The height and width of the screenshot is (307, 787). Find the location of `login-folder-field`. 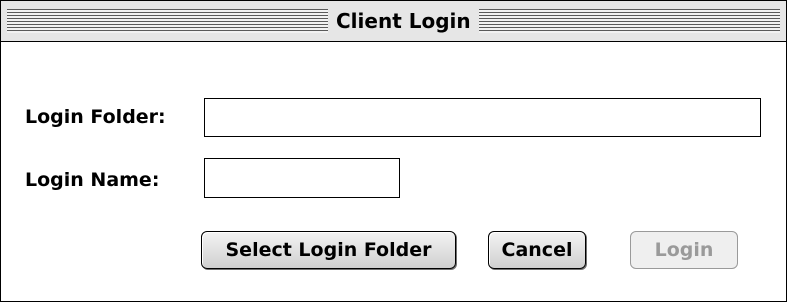

login-folder-field is located at coordinates (482, 117).